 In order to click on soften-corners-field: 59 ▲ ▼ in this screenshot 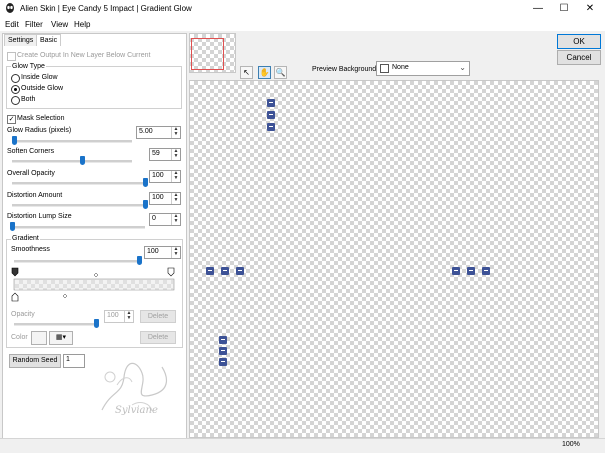, I will do `click(165, 154)`.